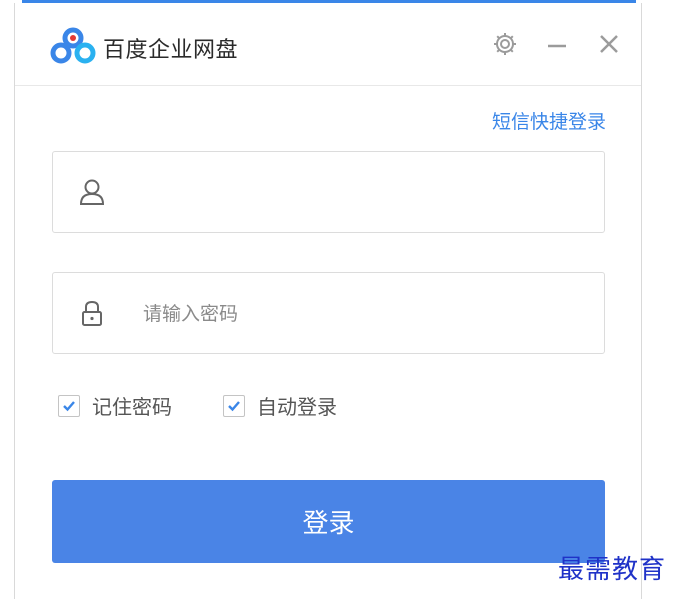  I want to click on lock-icon, so click(92, 313).